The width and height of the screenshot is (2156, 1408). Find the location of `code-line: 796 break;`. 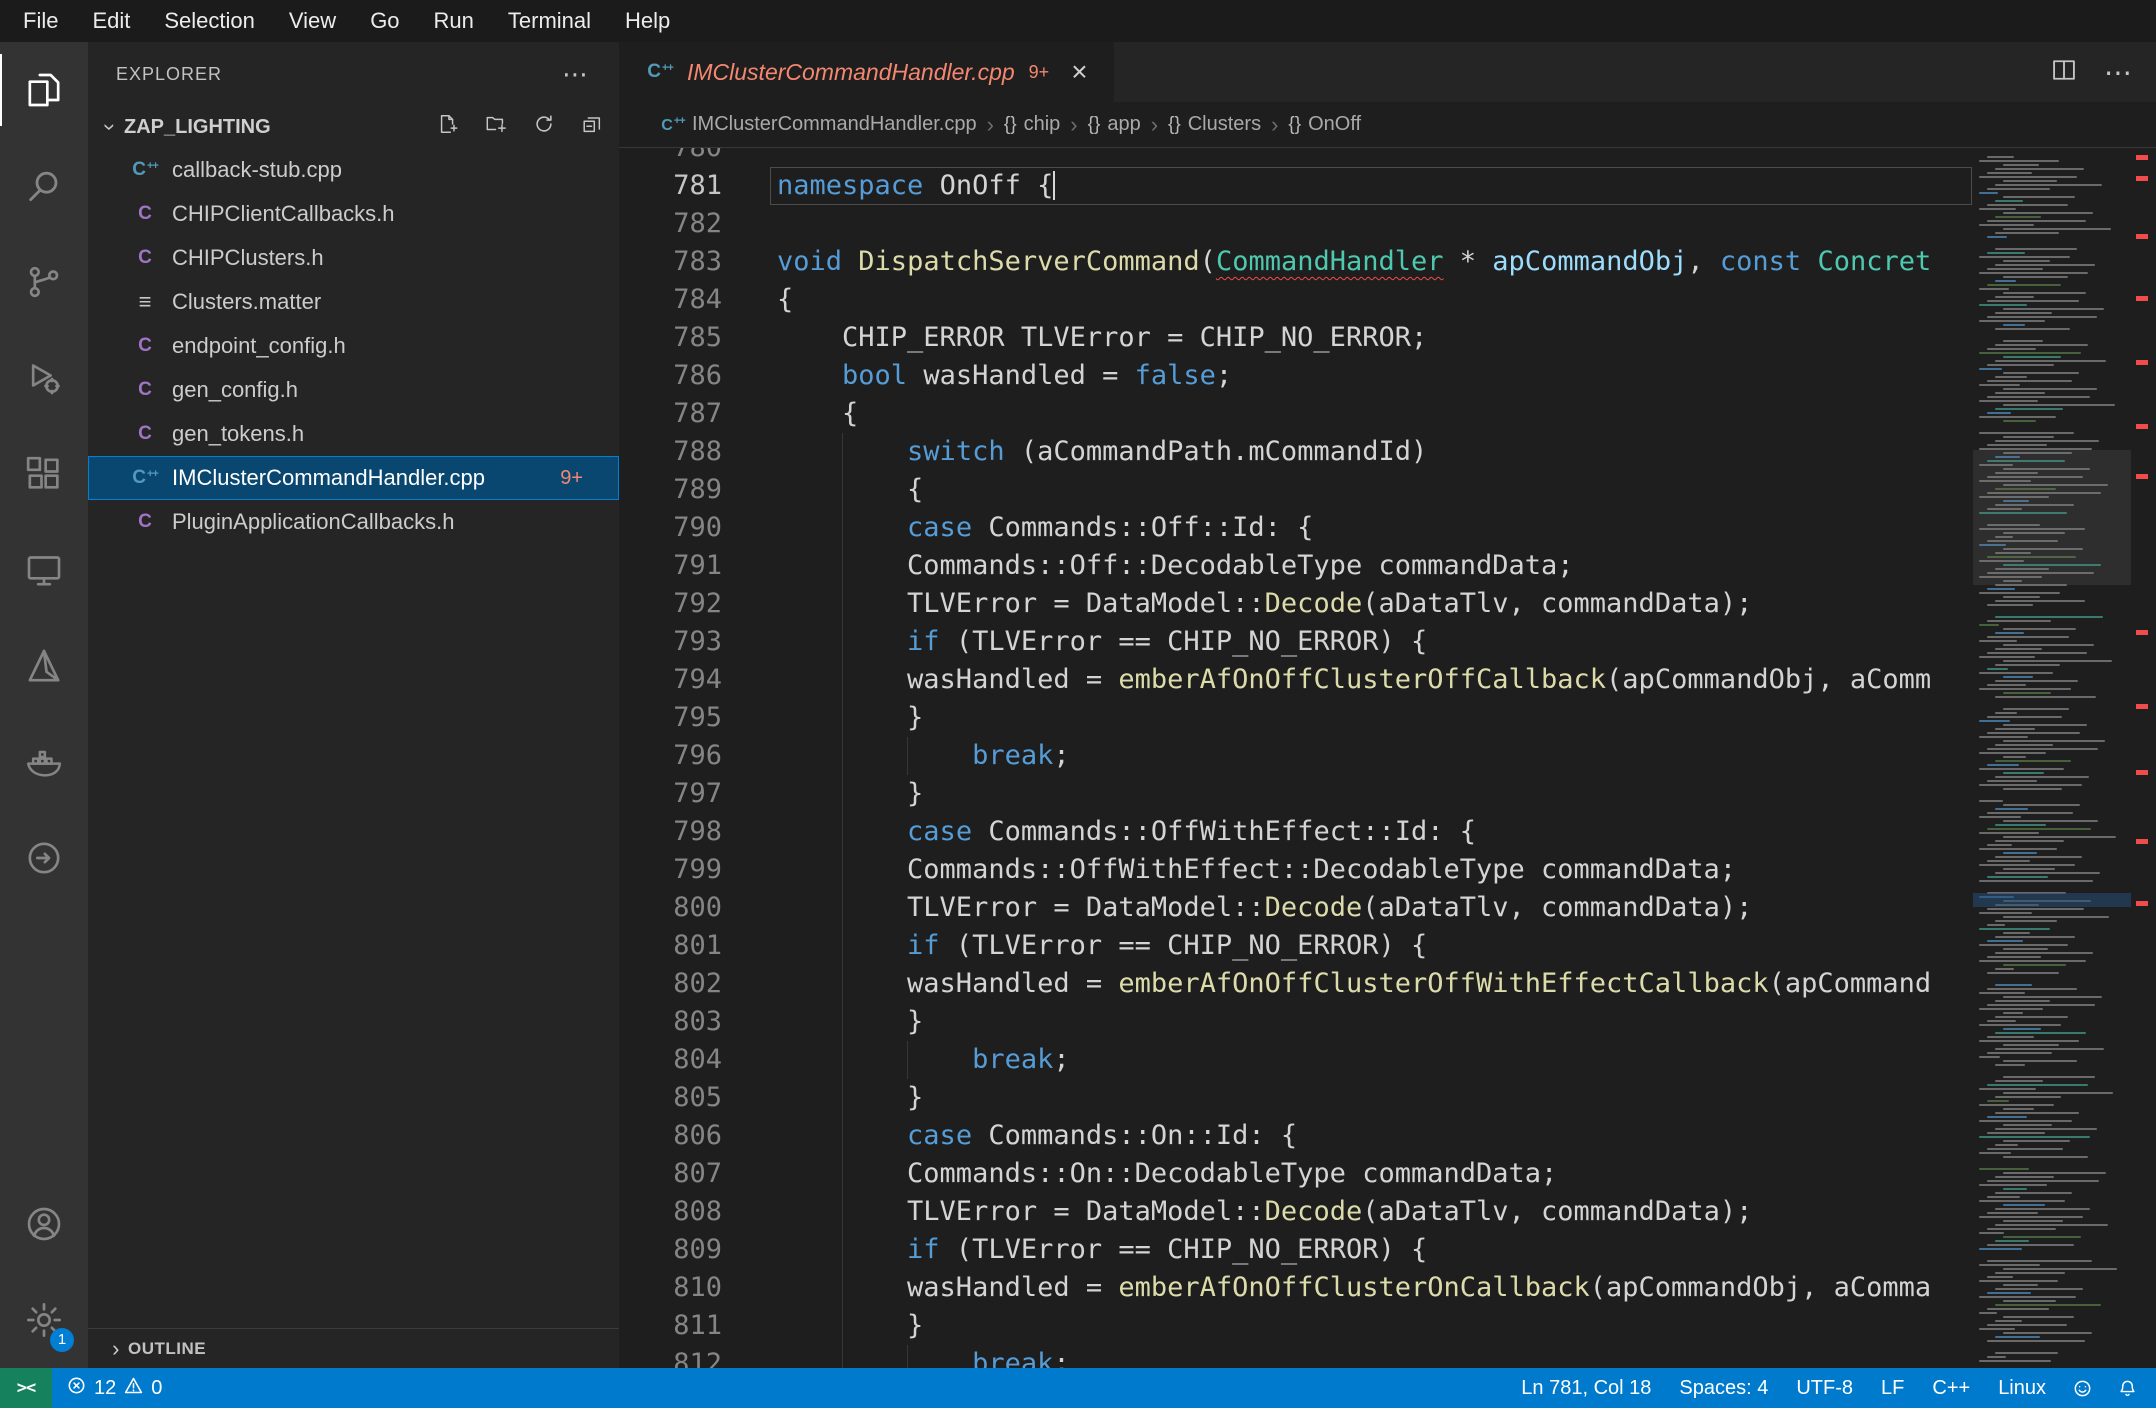

code-line: 796 break; is located at coordinates (1296, 756).